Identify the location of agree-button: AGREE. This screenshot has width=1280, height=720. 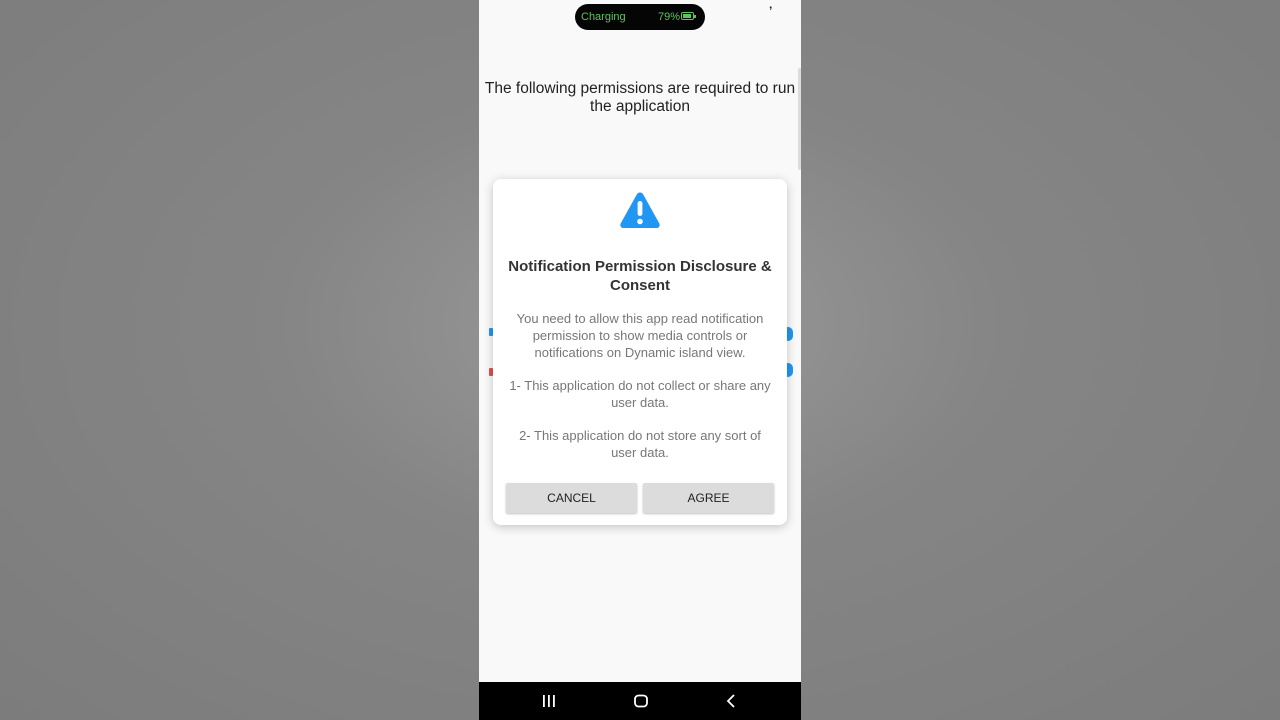
(708, 498).